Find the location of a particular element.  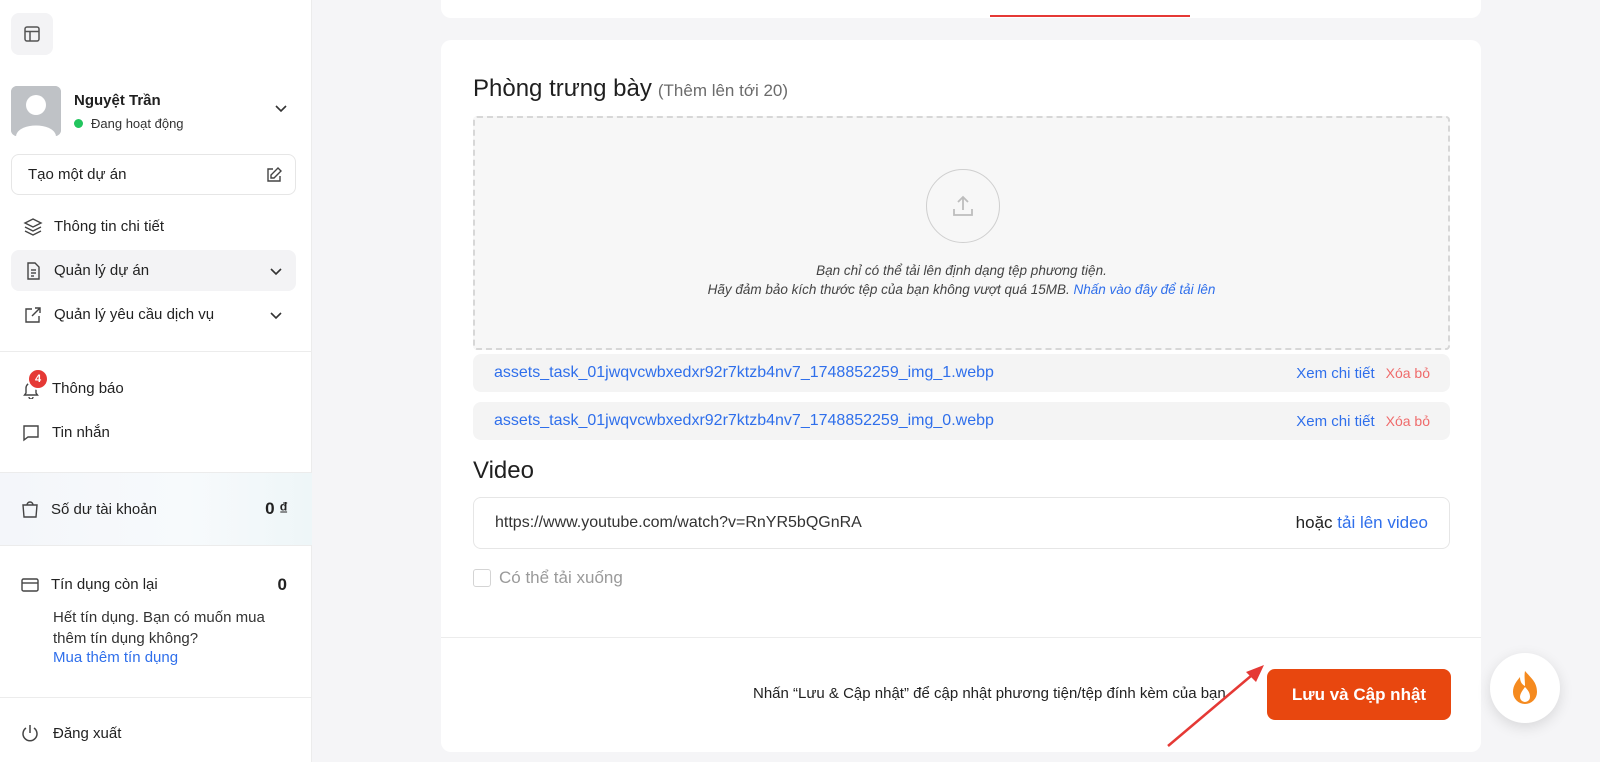

assistant-fab-button is located at coordinates (1525, 688).